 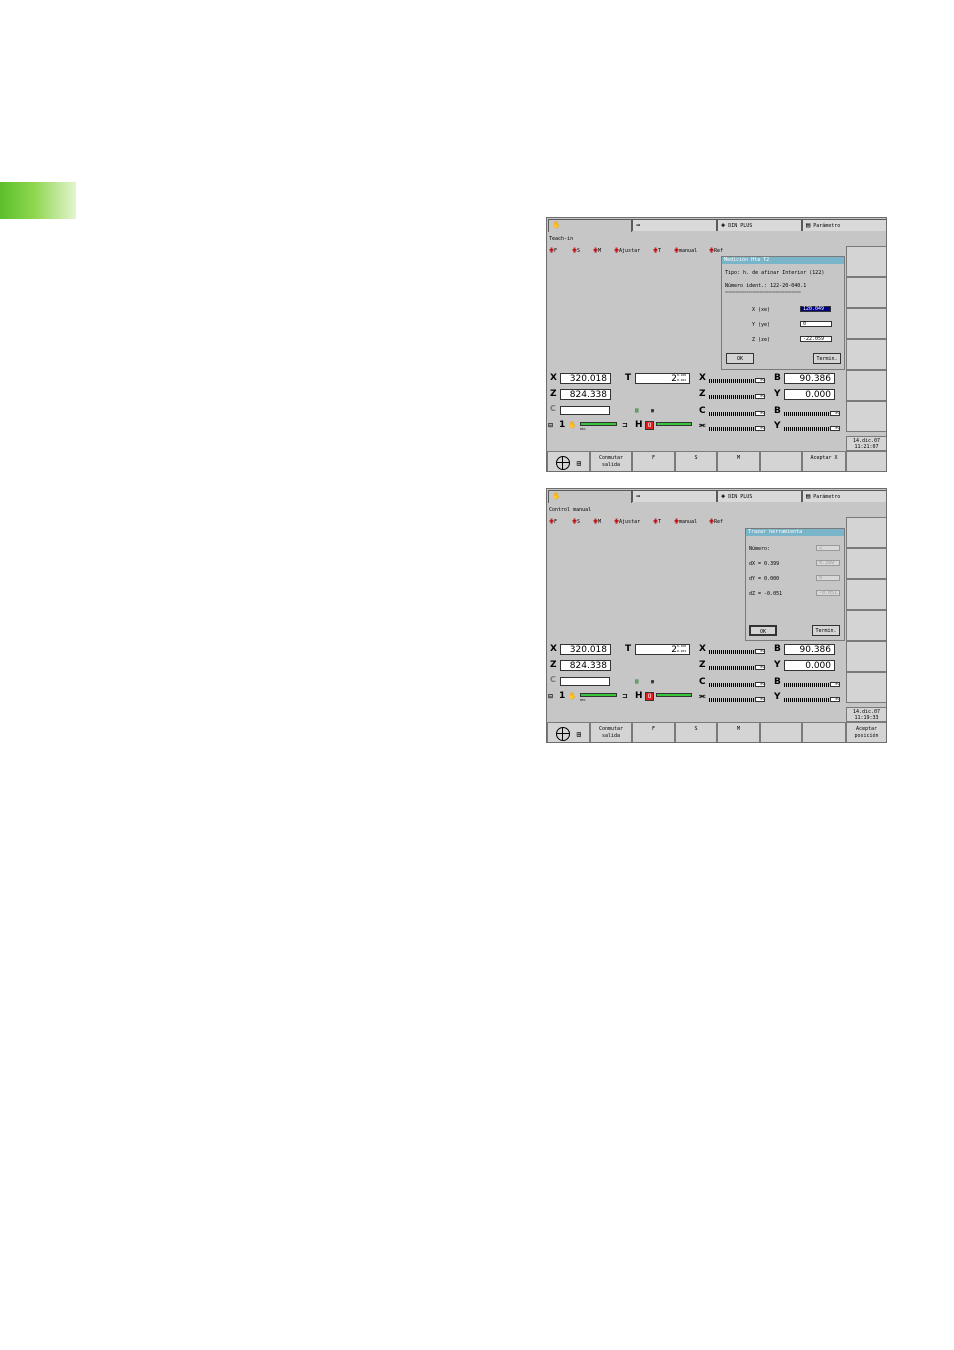 I want to click on softkey-right-empty, so click(x=866, y=461).